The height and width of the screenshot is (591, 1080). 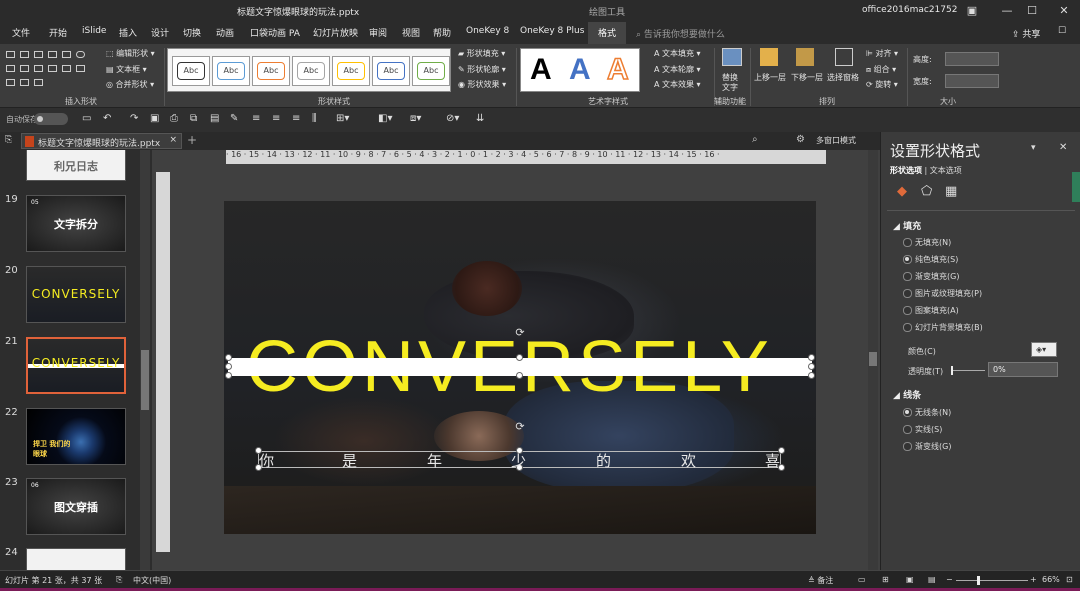 What do you see at coordinates (214, 118) in the screenshot?
I see `paste-icon: ▤` at bounding box center [214, 118].